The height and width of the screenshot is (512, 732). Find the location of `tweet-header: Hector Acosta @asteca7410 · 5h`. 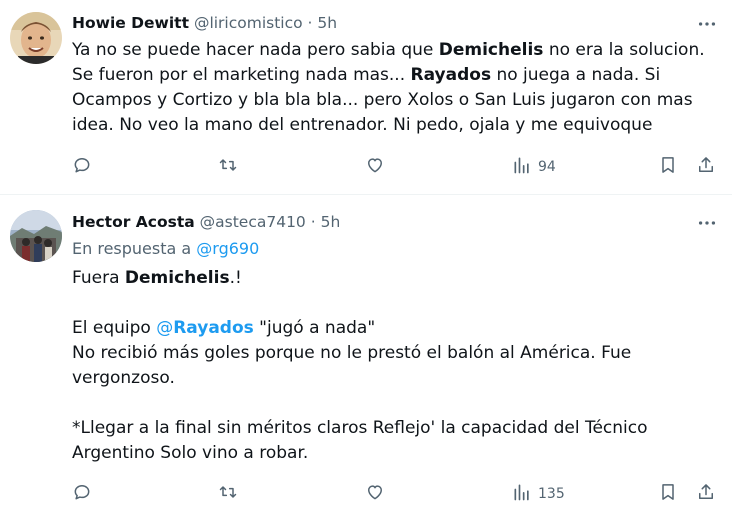

tweet-header: Hector Acosta @asteca7410 · 5h is located at coordinates (206, 222).